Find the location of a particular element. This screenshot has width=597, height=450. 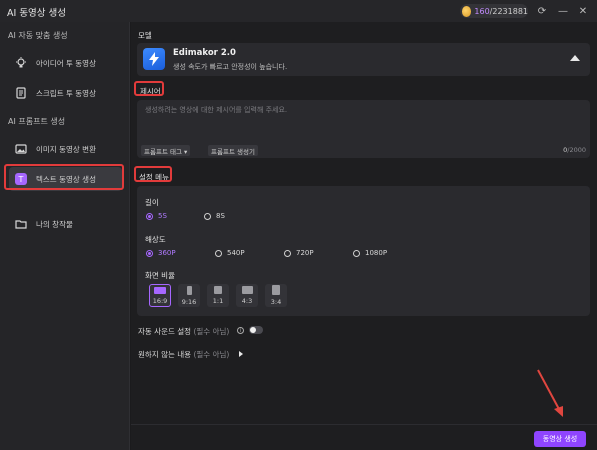

chevron-up-icon is located at coordinates (575, 58).